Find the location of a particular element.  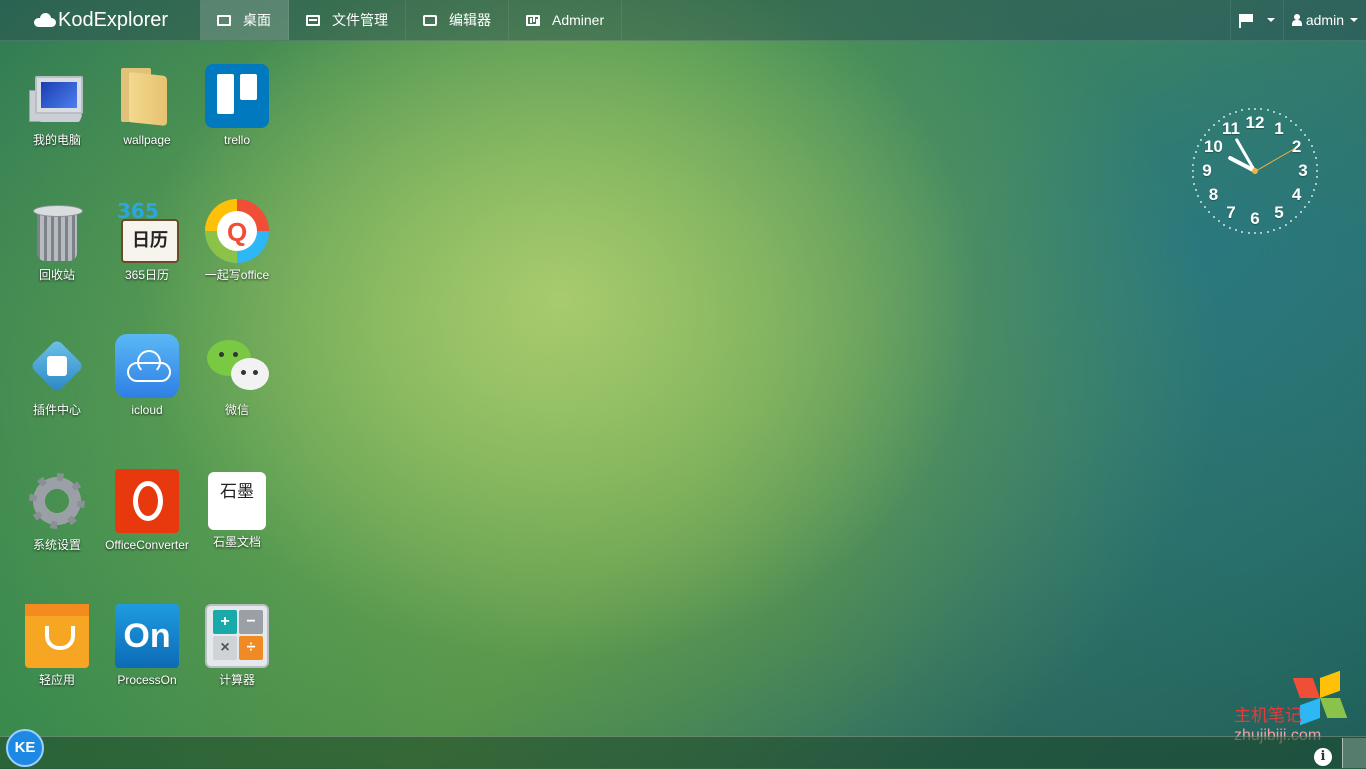

clock-number: 8 is located at coordinates (1213, 194).